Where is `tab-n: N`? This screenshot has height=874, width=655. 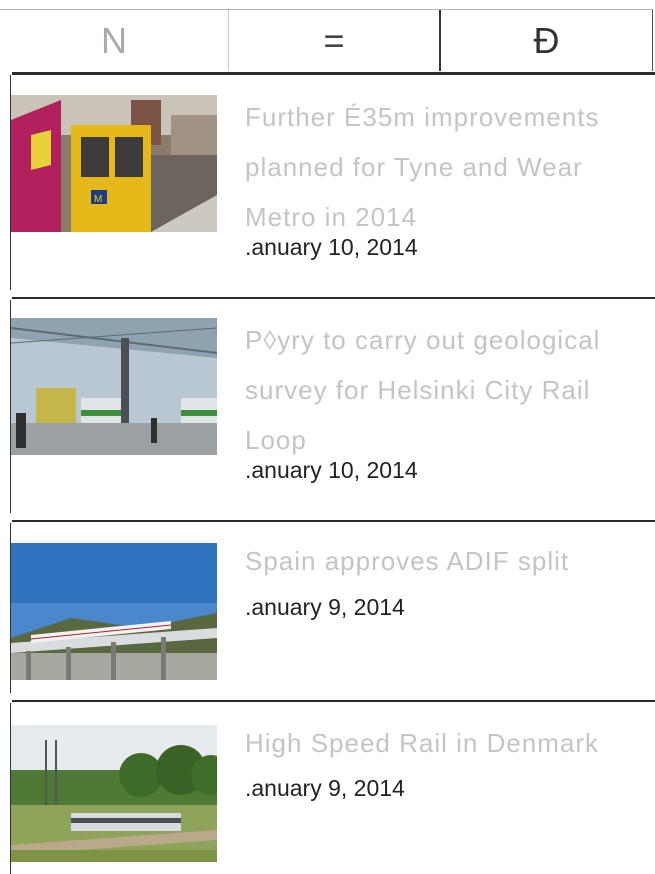
tab-n: N is located at coordinates (114, 40).